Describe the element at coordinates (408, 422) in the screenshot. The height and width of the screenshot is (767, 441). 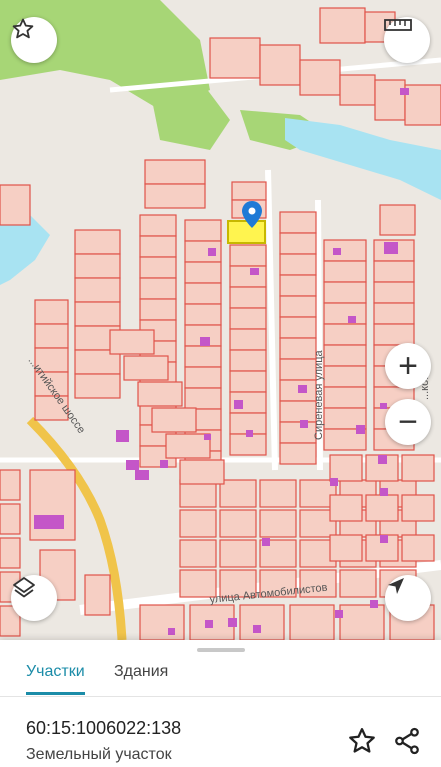
I see `zoom-out-button: −` at that location.